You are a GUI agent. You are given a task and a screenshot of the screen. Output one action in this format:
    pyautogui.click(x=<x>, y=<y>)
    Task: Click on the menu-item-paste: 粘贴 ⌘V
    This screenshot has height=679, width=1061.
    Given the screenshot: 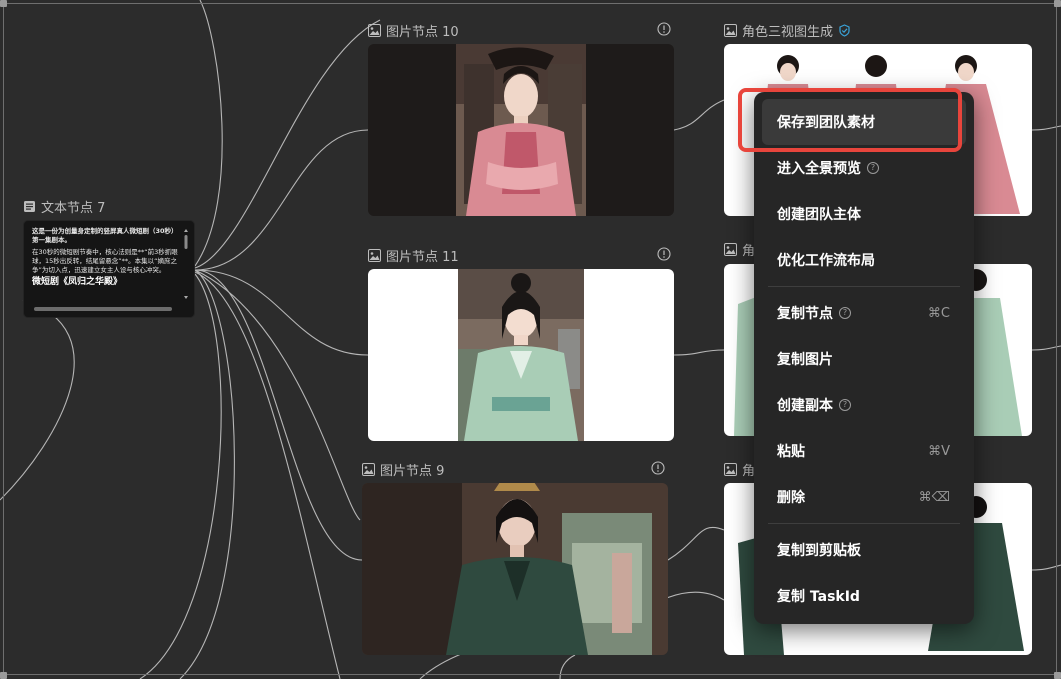 What is the action you would take?
    pyautogui.click(x=864, y=451)
    